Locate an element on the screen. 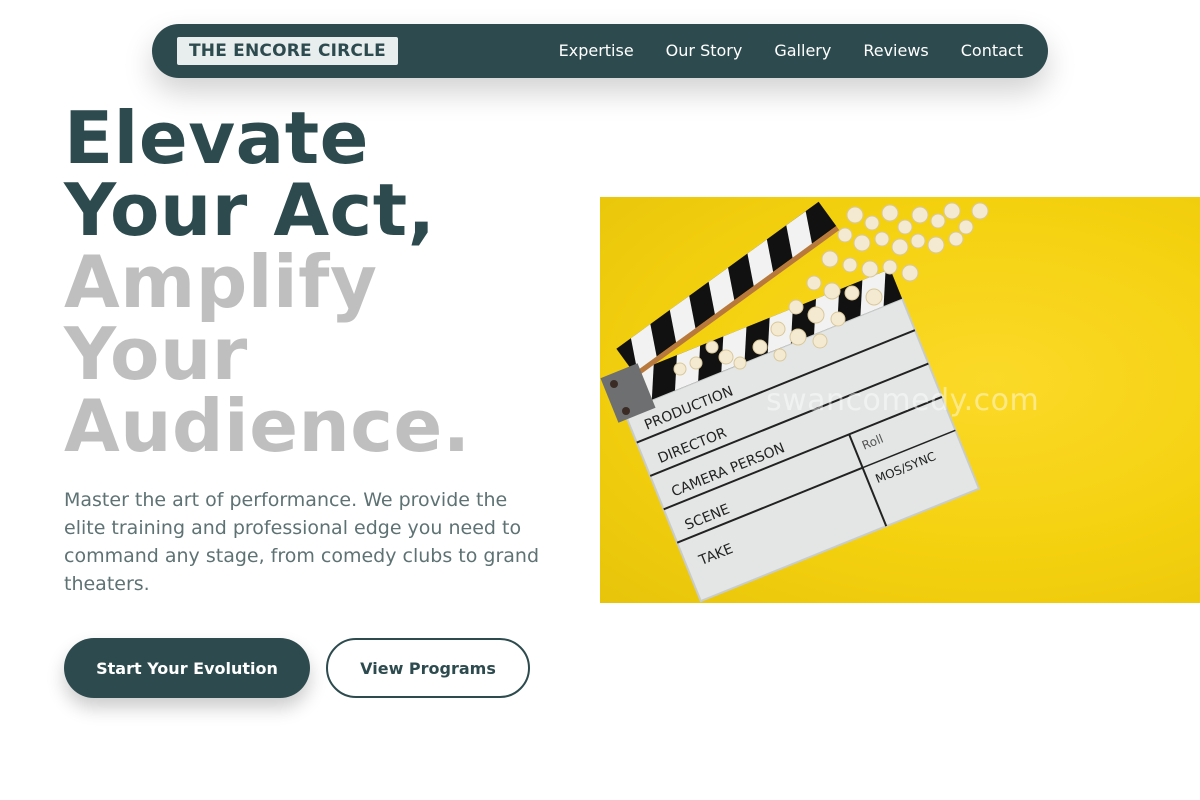 The image size is (1200, 800). nav-link-contact: Contact is located at coordinates (992, 51).